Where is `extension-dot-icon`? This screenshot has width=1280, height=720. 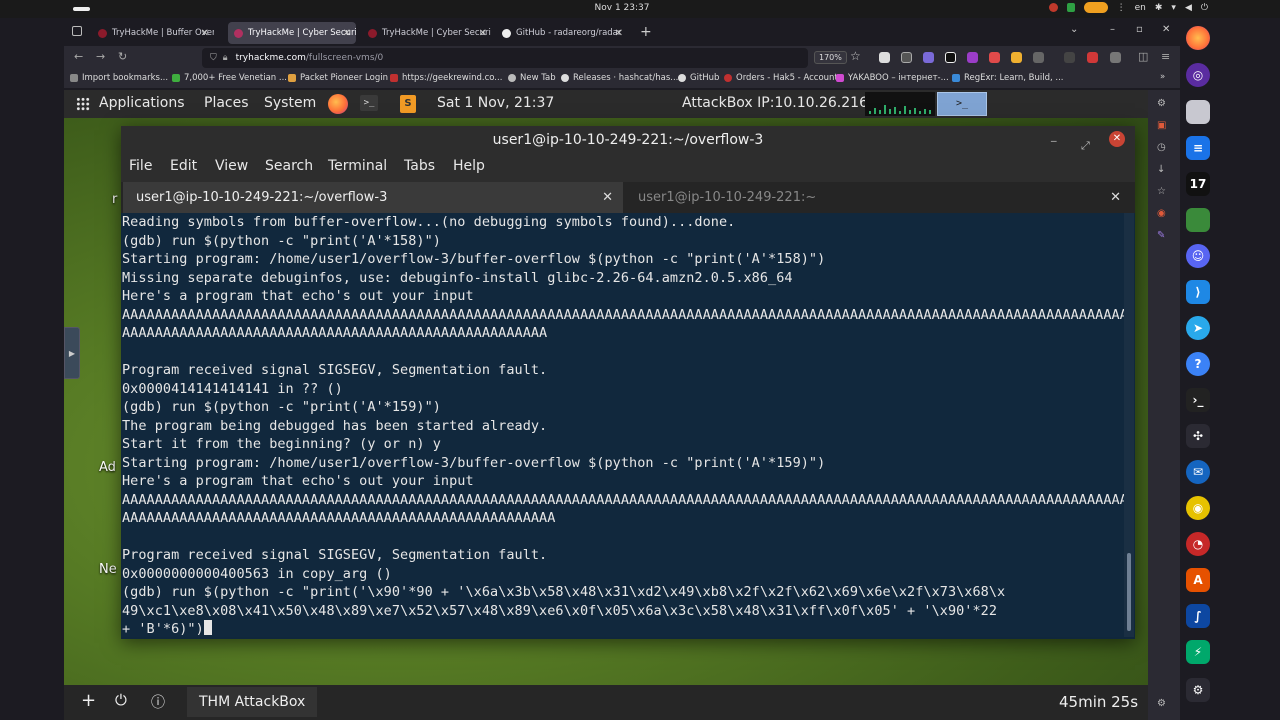
extension-dot-icon is located at coordinates (1069, 57).